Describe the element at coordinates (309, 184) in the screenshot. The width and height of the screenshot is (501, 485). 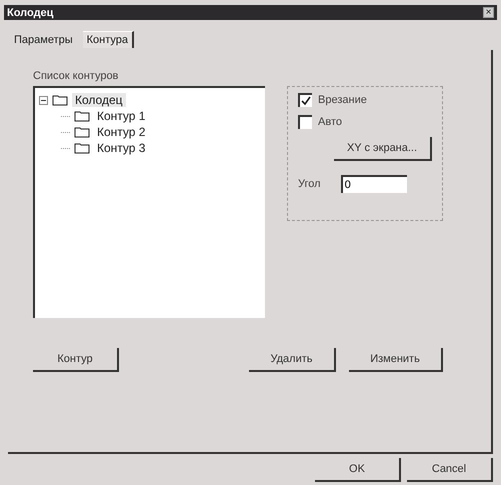
I see `angle-label: Угол` at that location.